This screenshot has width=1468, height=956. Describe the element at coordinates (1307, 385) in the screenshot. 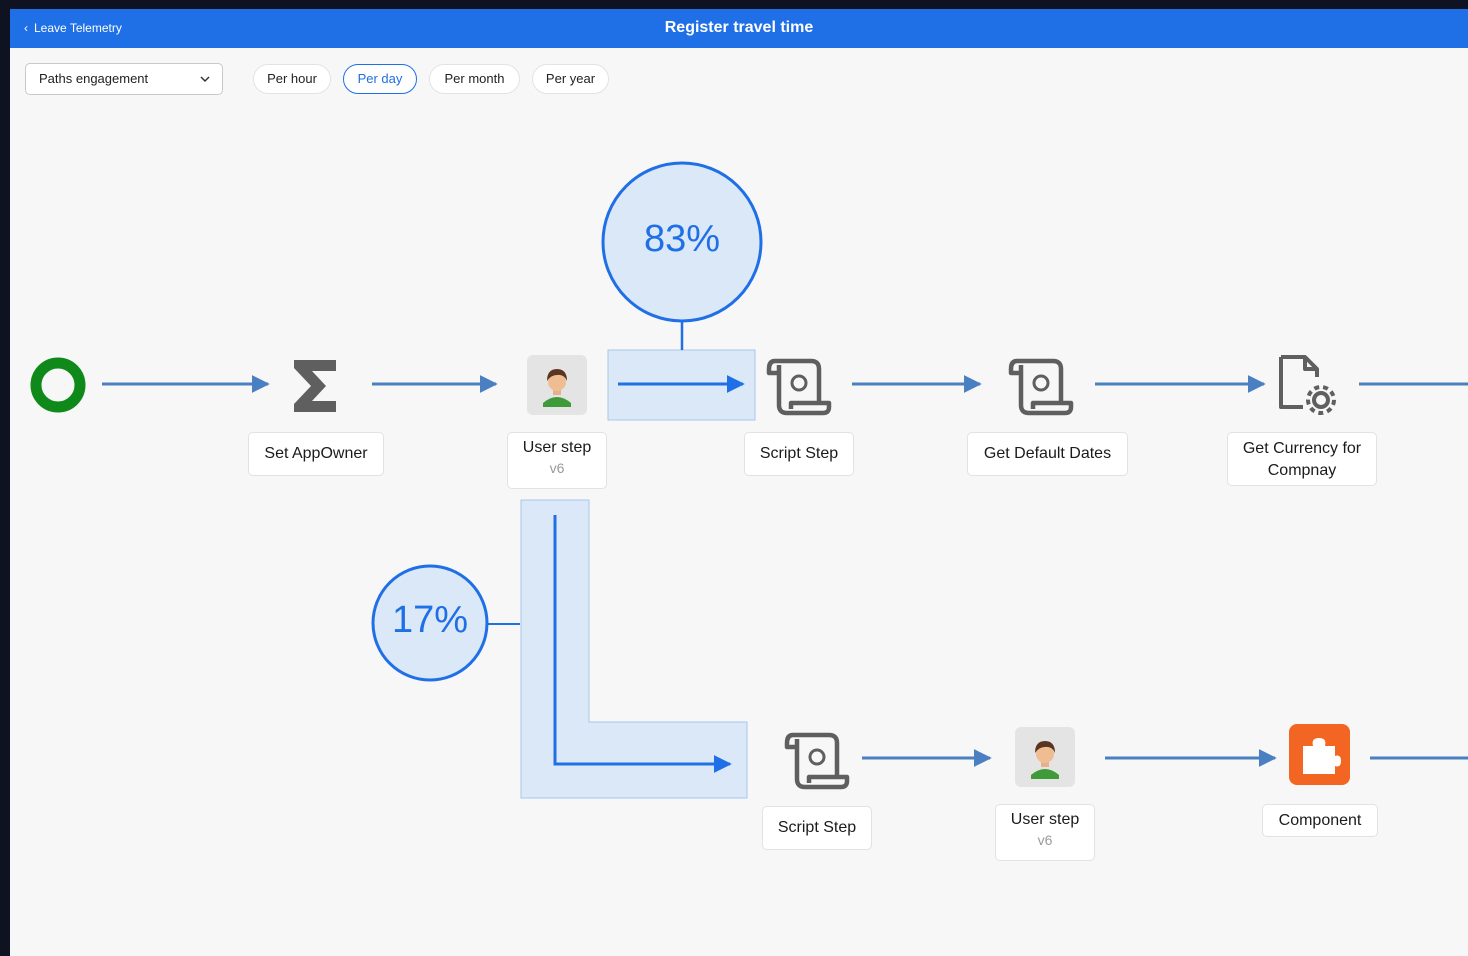

I see `document-gear-icon` at that location.